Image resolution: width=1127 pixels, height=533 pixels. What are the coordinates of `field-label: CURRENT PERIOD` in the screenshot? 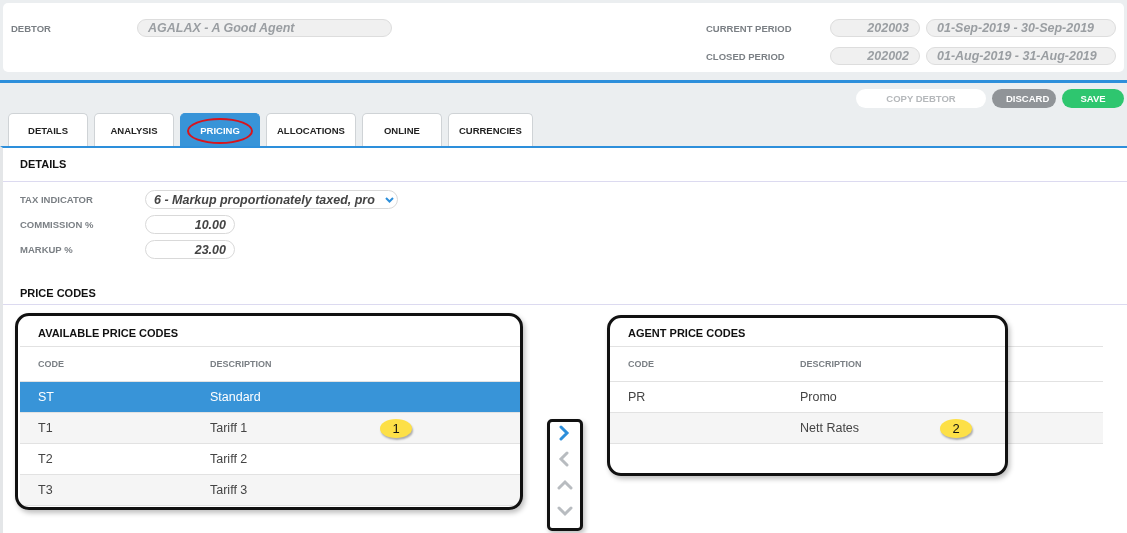 It's located at (749, 28).